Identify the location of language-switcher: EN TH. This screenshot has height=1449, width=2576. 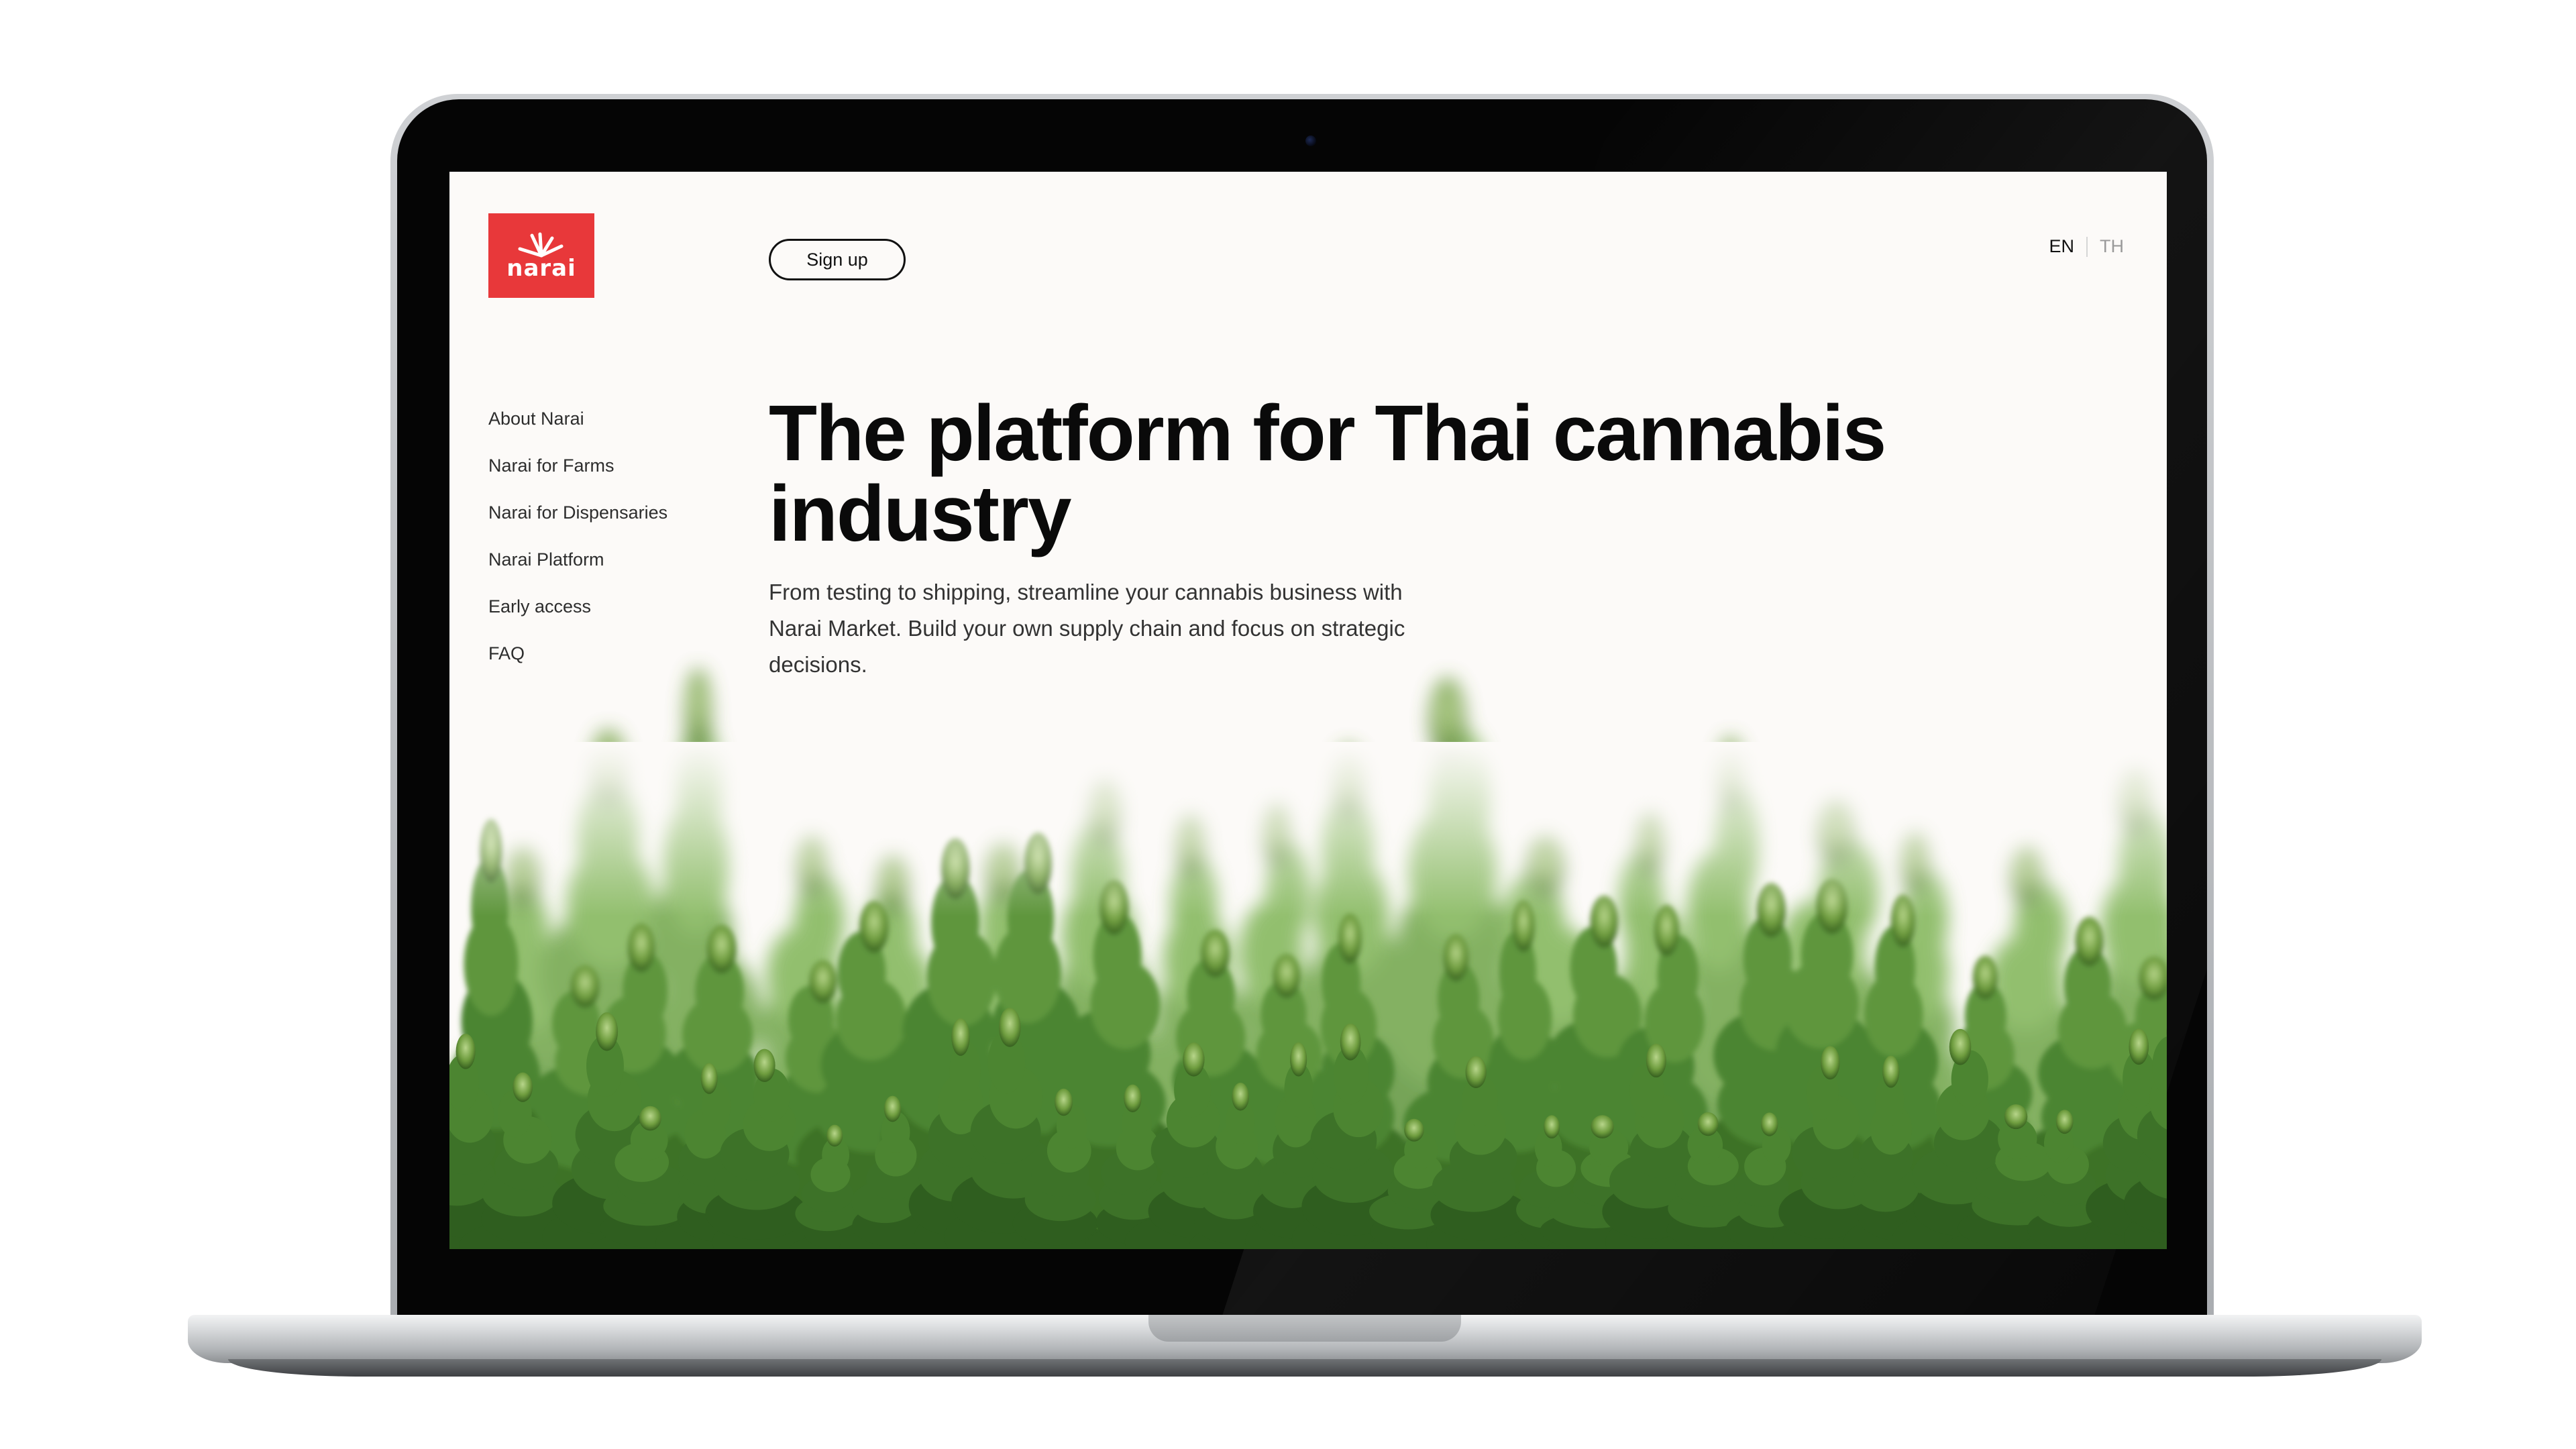
(2086, 246).